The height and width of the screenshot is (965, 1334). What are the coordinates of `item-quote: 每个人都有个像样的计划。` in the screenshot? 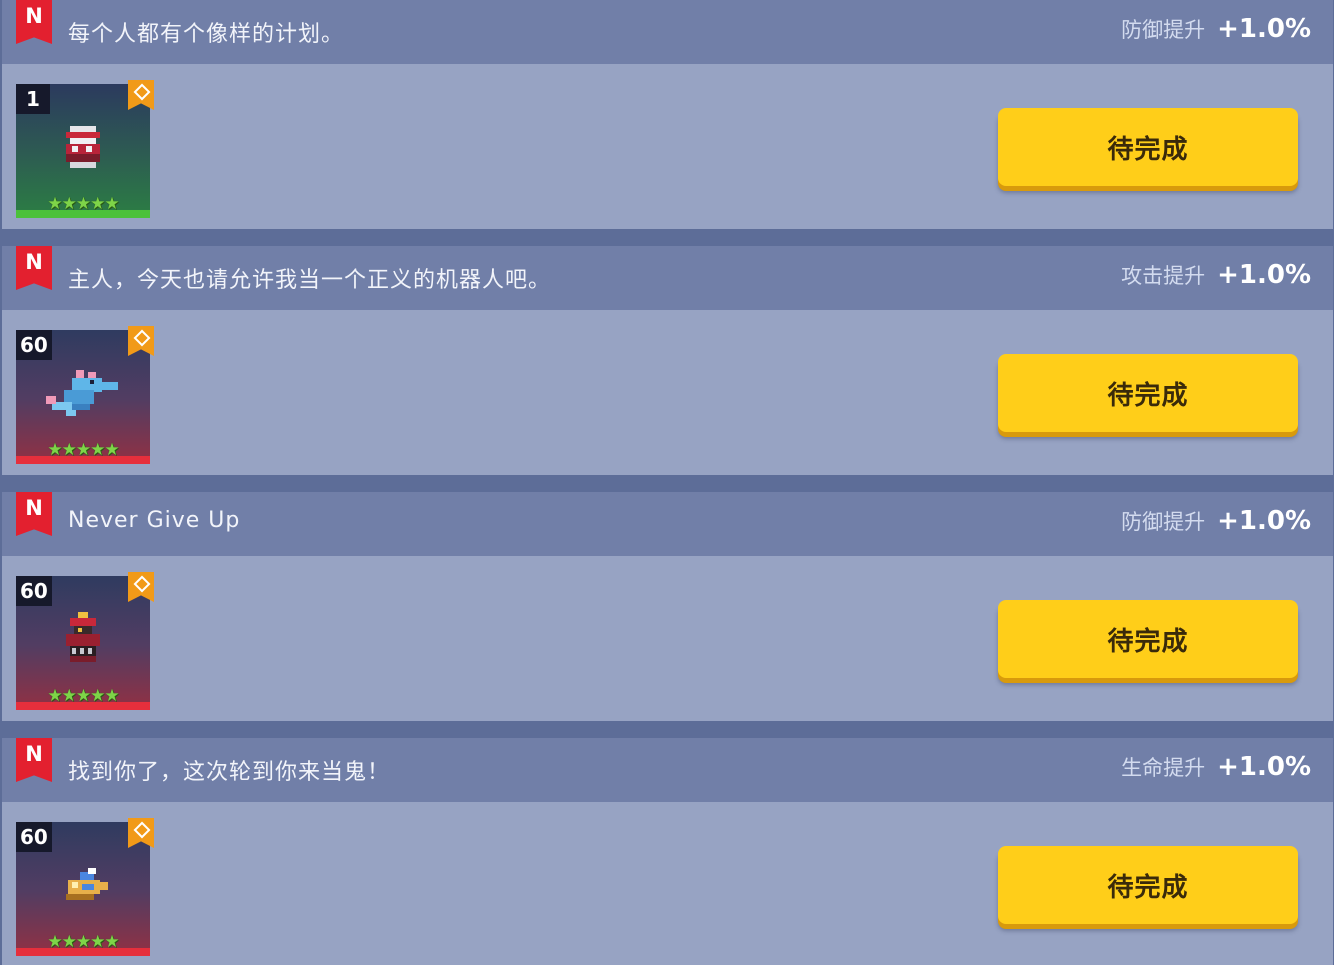 It's located at (206, 34).